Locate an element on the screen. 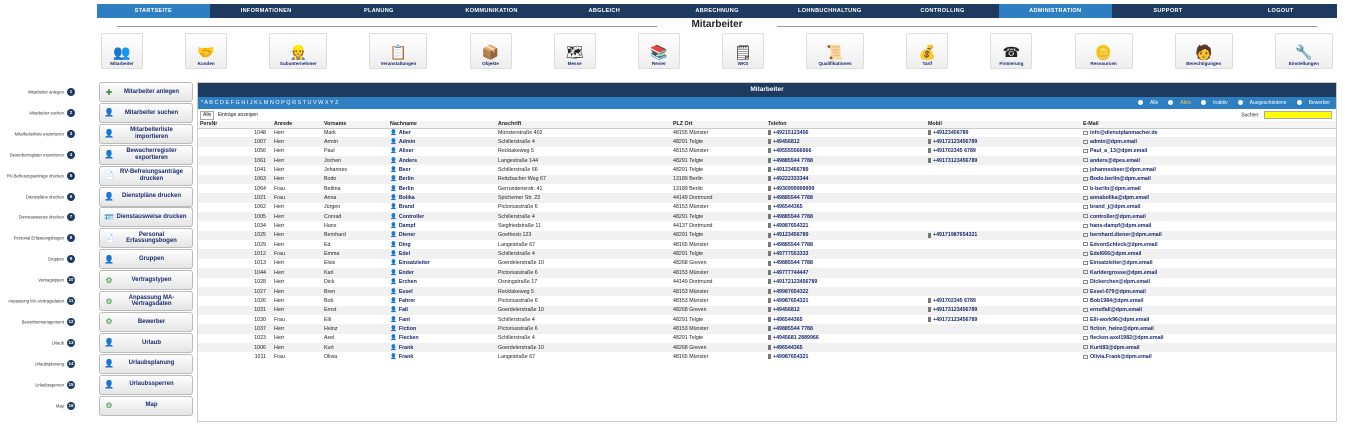  cell-nachname: 👤 Edel is located at coordinates (442, 254).